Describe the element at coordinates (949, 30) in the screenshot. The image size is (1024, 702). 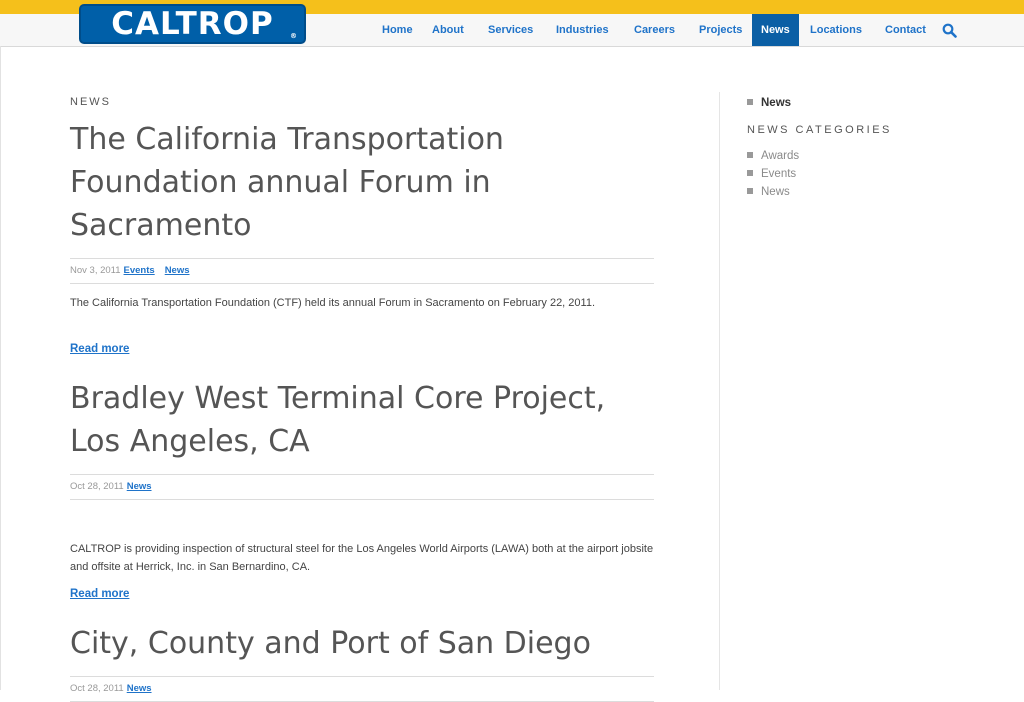
I see `search-icon` at that location.